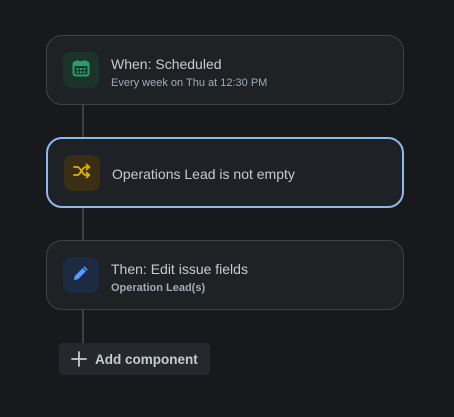 This screenshot has height=417, width=454. I want to click on condition-card: Operations Lead is not empty, so click(225, 172).